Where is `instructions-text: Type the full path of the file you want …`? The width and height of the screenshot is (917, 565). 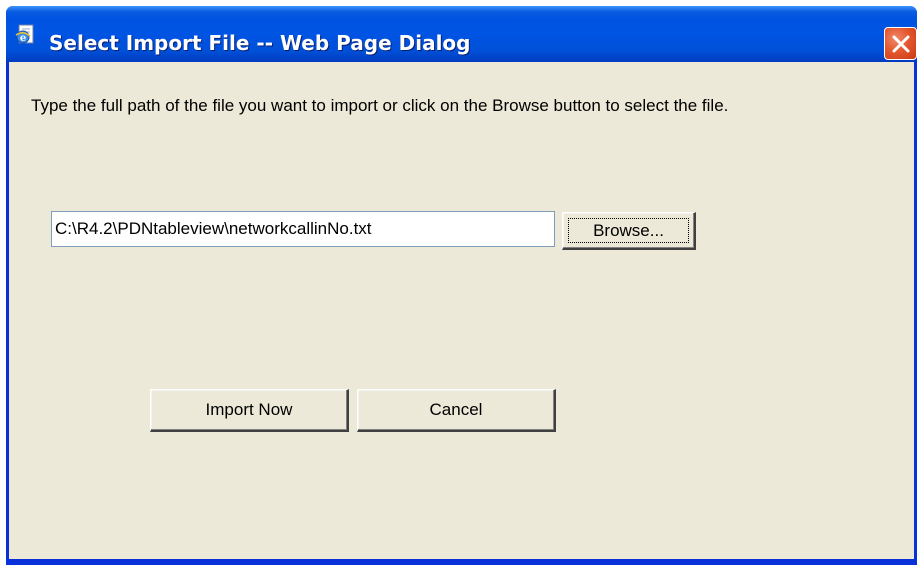 instructions-text: Type the full path of the file you want … is located at coordinates (380, 105).